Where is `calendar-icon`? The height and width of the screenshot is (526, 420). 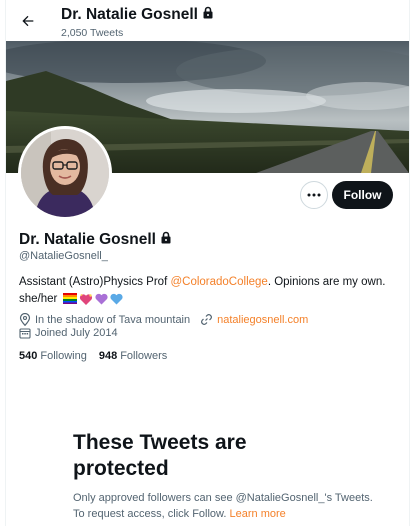
calendar-icon is located at coordinates (25, 333).